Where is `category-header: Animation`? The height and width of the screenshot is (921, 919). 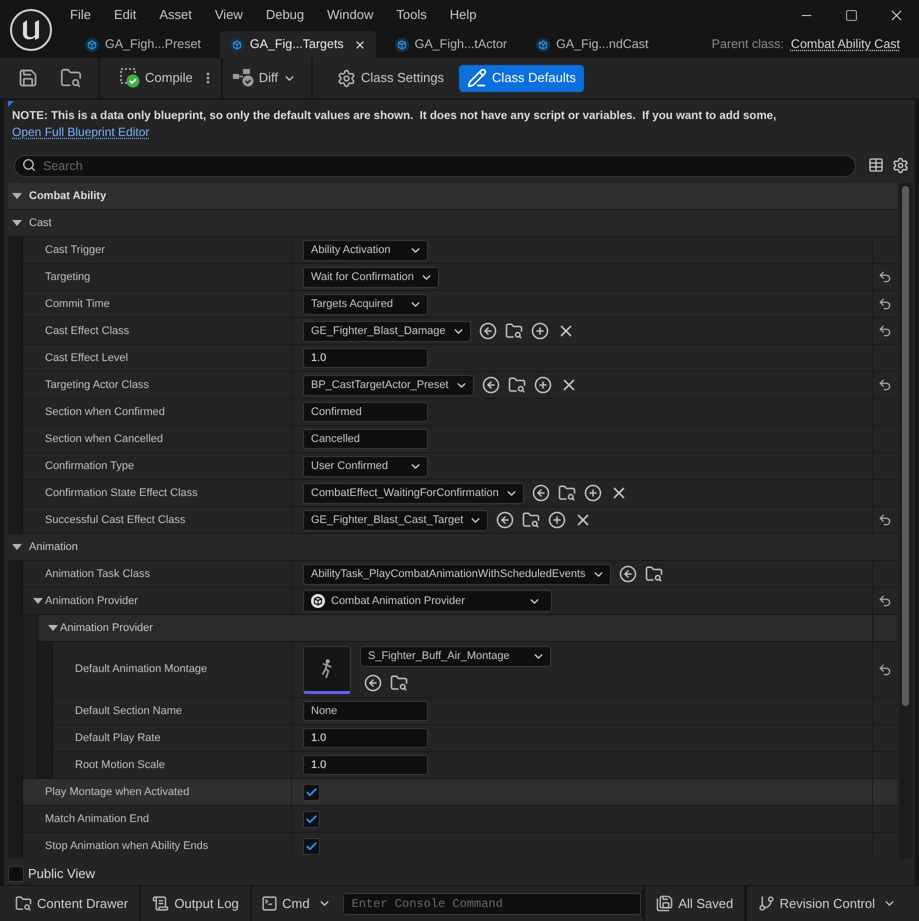
category-header: Animation is located at coordinates (452, 547).